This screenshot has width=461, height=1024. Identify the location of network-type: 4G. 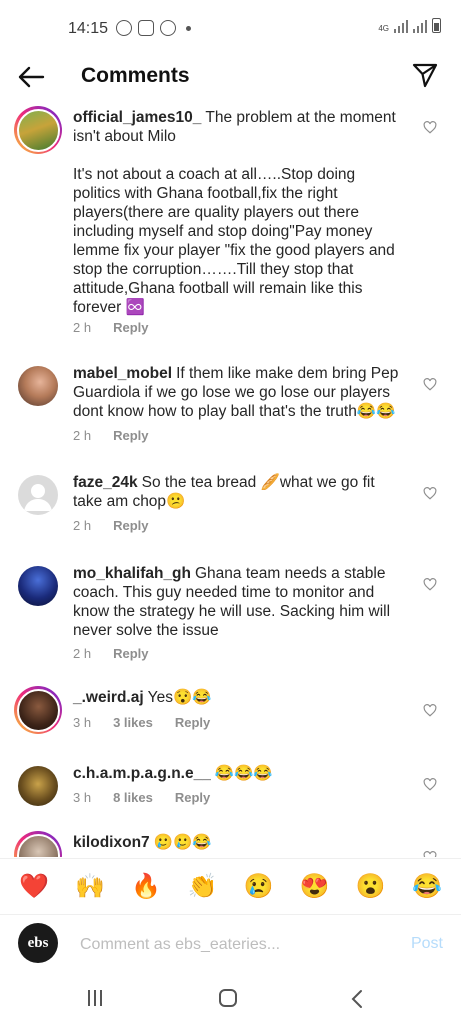
(383, 28).